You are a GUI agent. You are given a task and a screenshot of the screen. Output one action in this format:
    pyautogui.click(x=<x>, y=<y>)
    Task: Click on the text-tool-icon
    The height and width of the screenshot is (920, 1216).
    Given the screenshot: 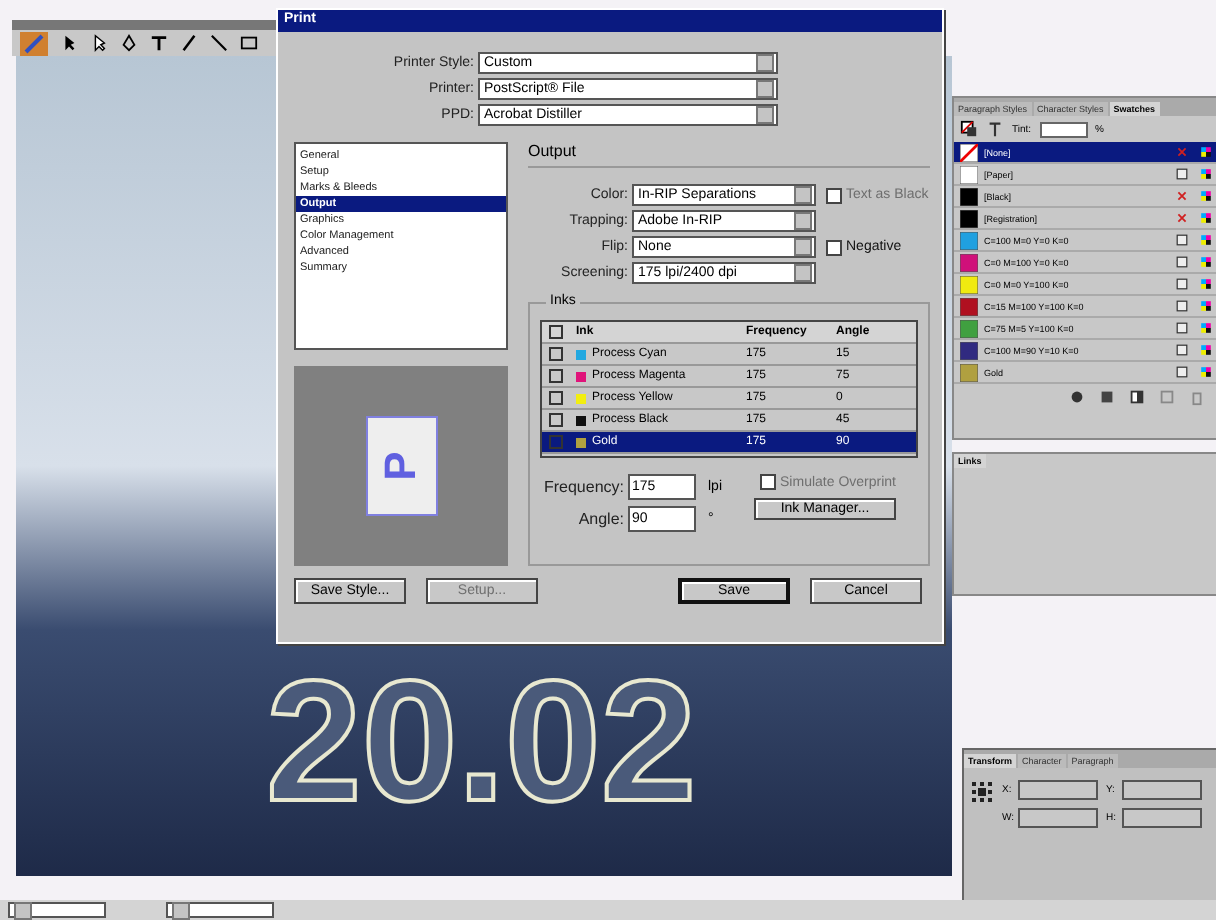 What is the action you would take?
    pyautogui.click(x=159, y=43)
    